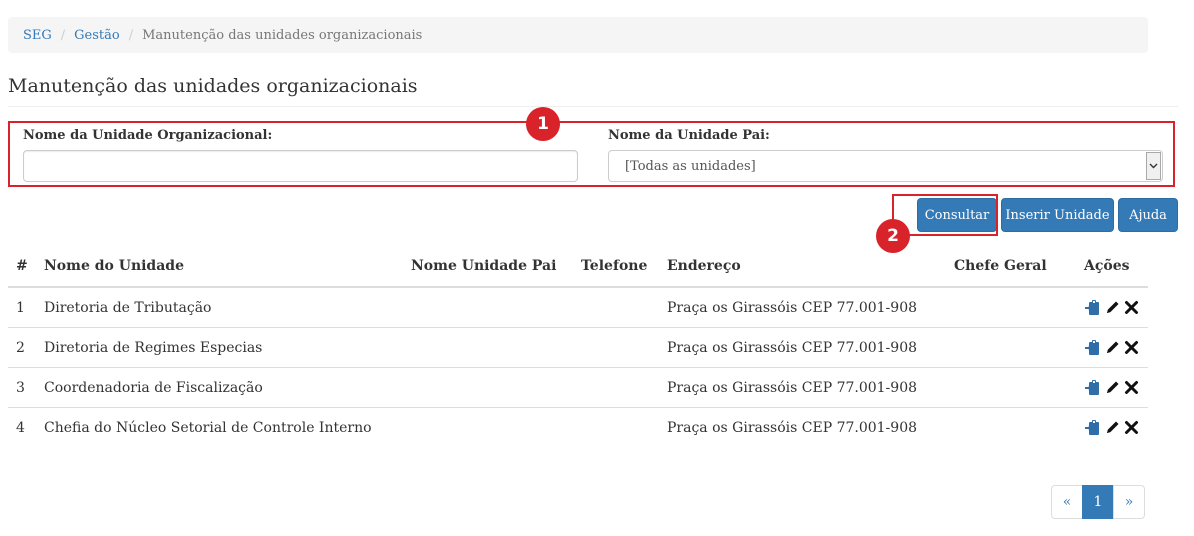 Image resolution: width=1194 pixels, height=536 pixels. I want to click on col-header-endereco: Endereço, so click(802, 267).